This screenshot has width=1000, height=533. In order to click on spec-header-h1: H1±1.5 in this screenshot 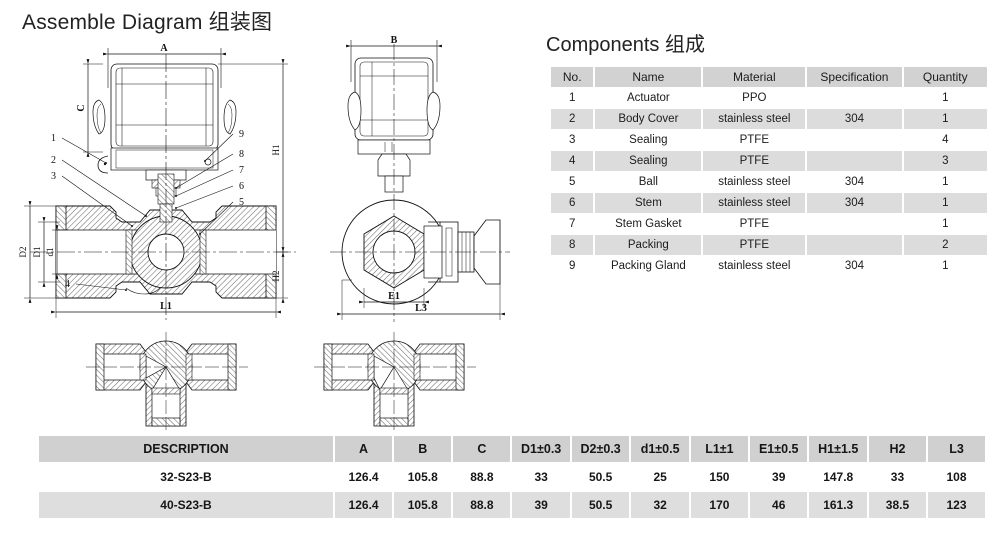, I will do `click(838, 449)`.